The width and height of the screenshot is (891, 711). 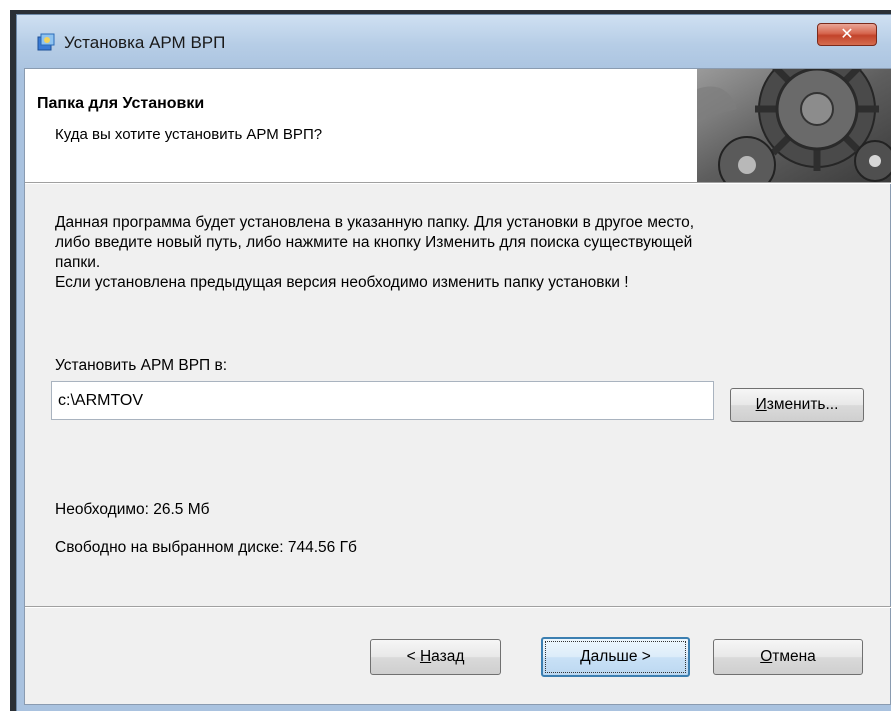 I want to click on header-divider, so click(x=458, y=183).